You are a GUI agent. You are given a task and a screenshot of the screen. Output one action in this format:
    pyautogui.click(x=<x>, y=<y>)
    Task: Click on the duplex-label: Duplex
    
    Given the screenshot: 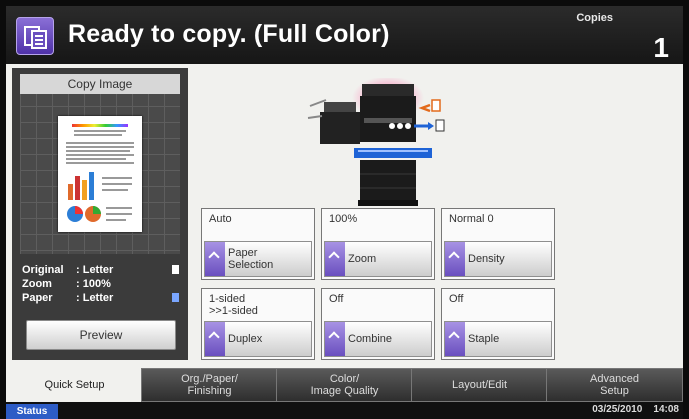 What is the action you would take?
    pyautogui.click(x=245, y=339)
    